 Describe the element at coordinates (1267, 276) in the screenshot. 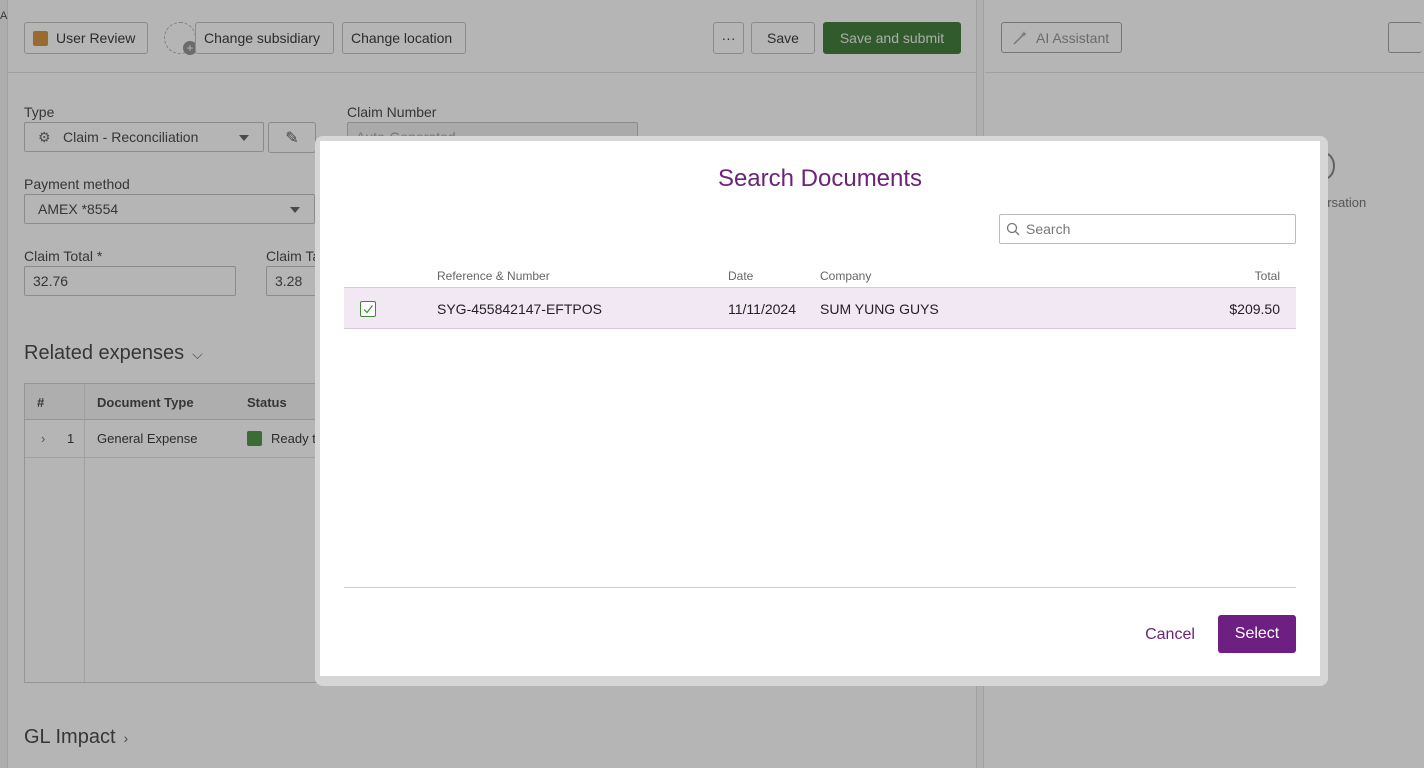

I see `column-header-total: Total` at that location.